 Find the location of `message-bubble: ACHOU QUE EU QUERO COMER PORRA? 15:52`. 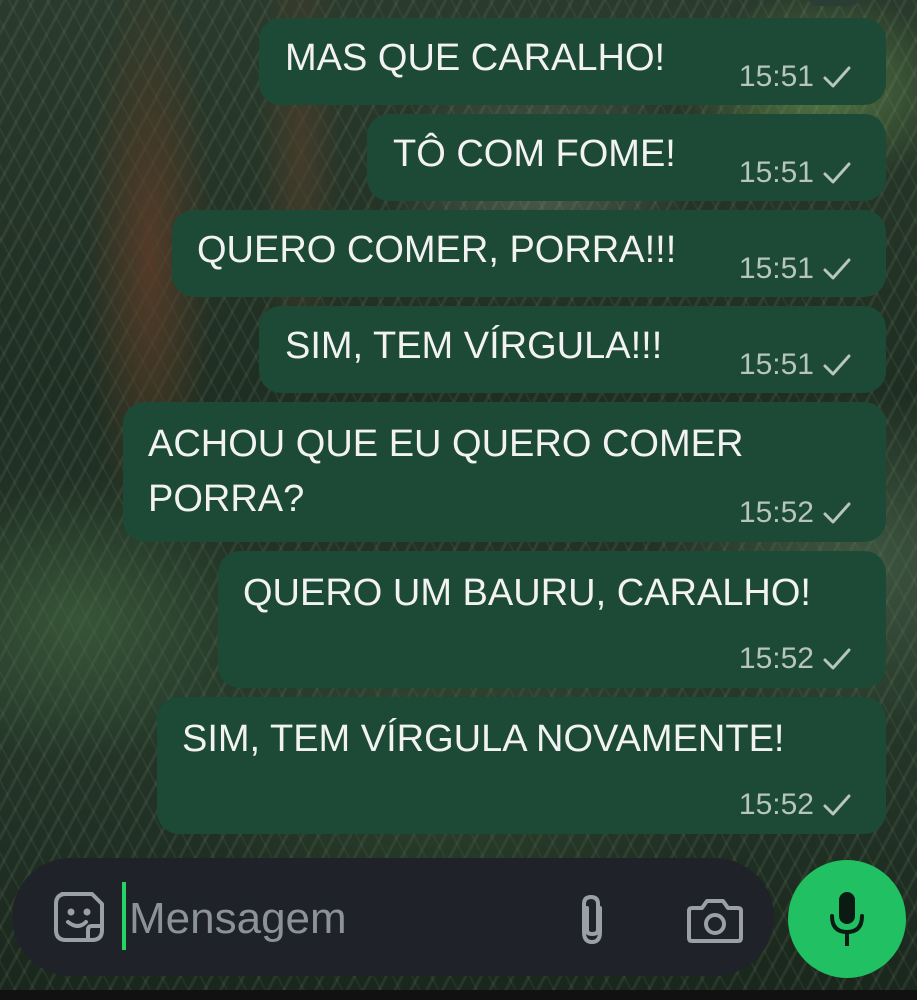

message-bubble: ACHOU QUE EU QUERO COMER PORRA? 15:52 is located at coordinates (504, 472).